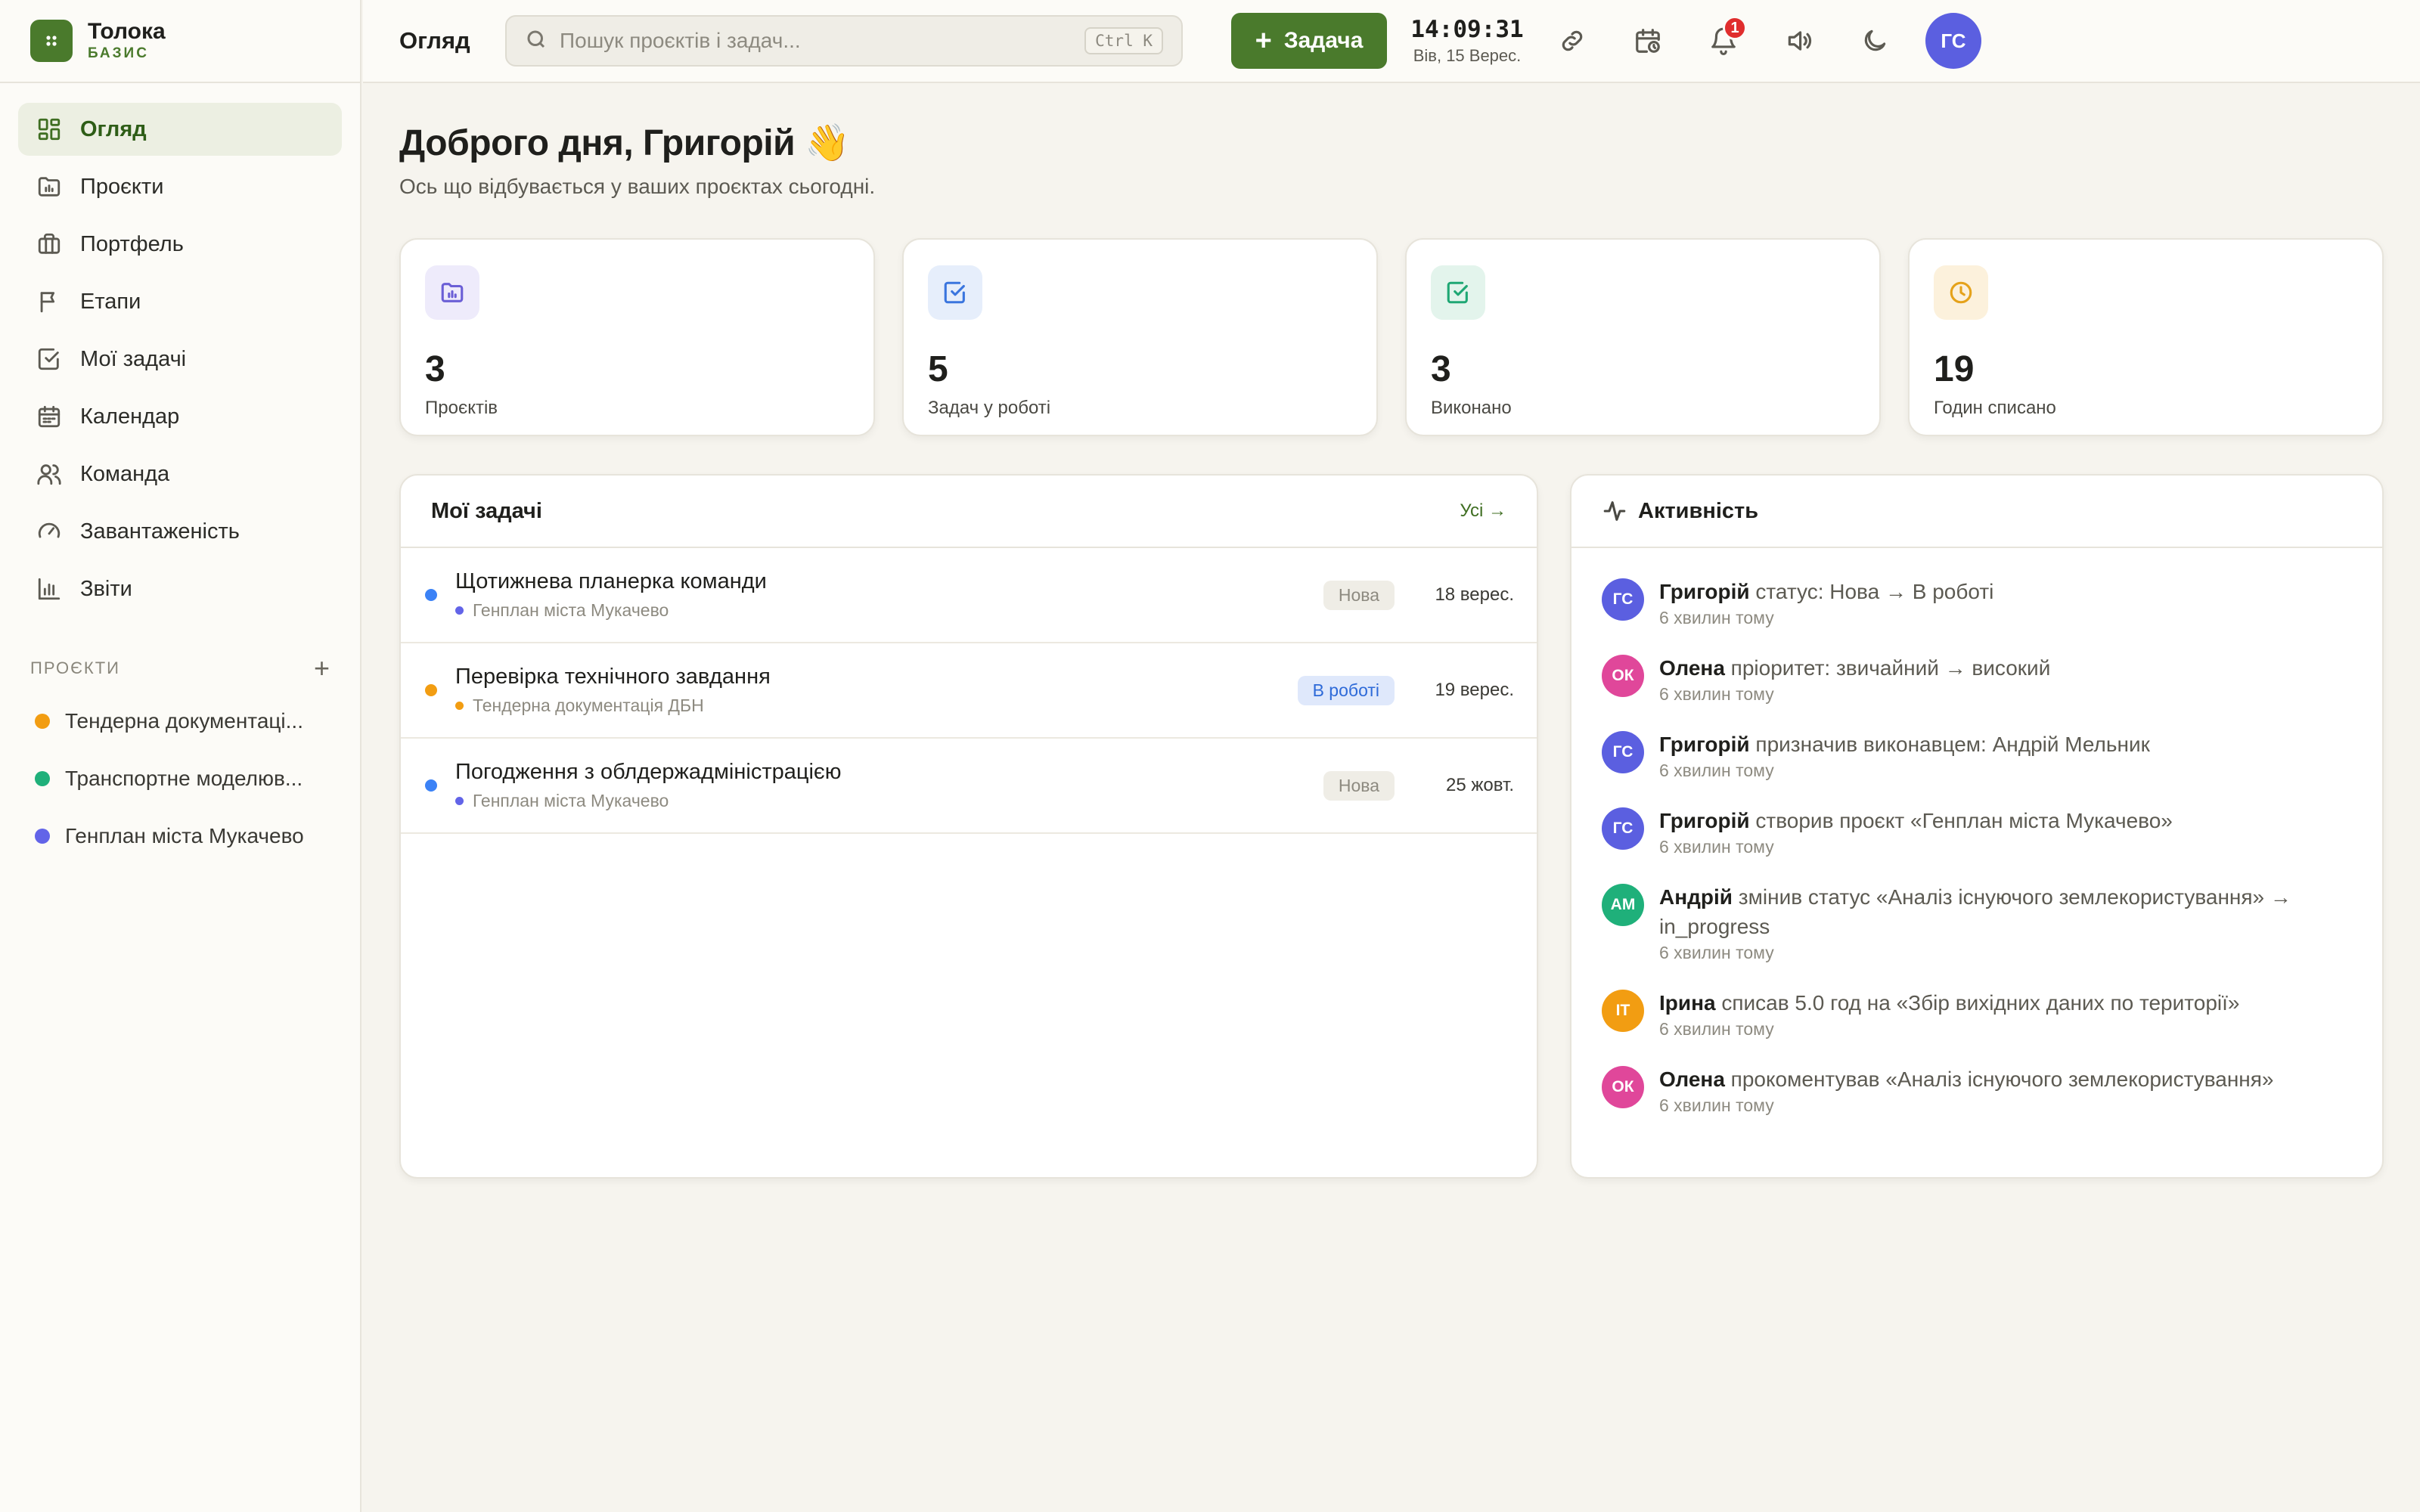  What do you see at coordinates (1687, 1003) in the screenshot?
I see `activity-actor: Ірина` at bounding box center [1687, 1003].